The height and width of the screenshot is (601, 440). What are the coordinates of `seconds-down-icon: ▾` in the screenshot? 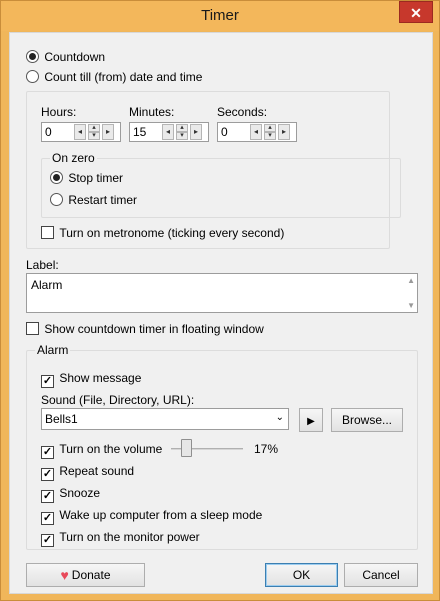 It's located at (270, 136).